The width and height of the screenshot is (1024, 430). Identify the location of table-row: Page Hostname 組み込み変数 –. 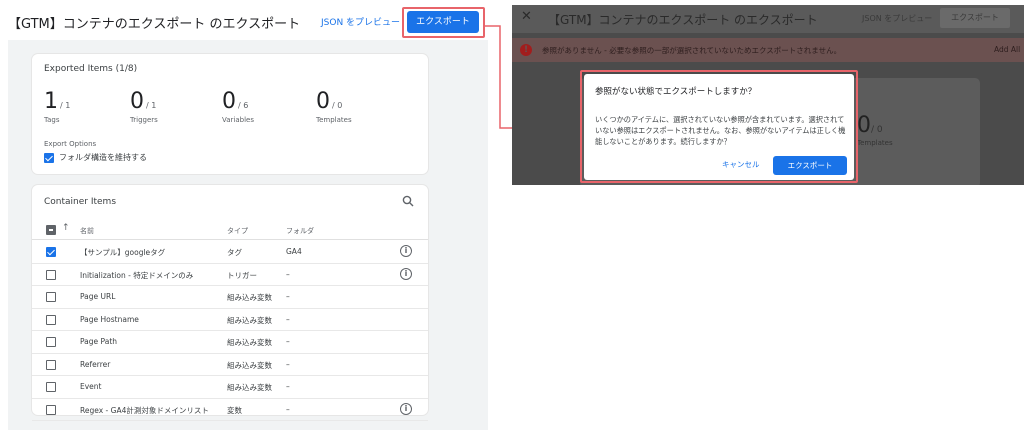
(230, 320).